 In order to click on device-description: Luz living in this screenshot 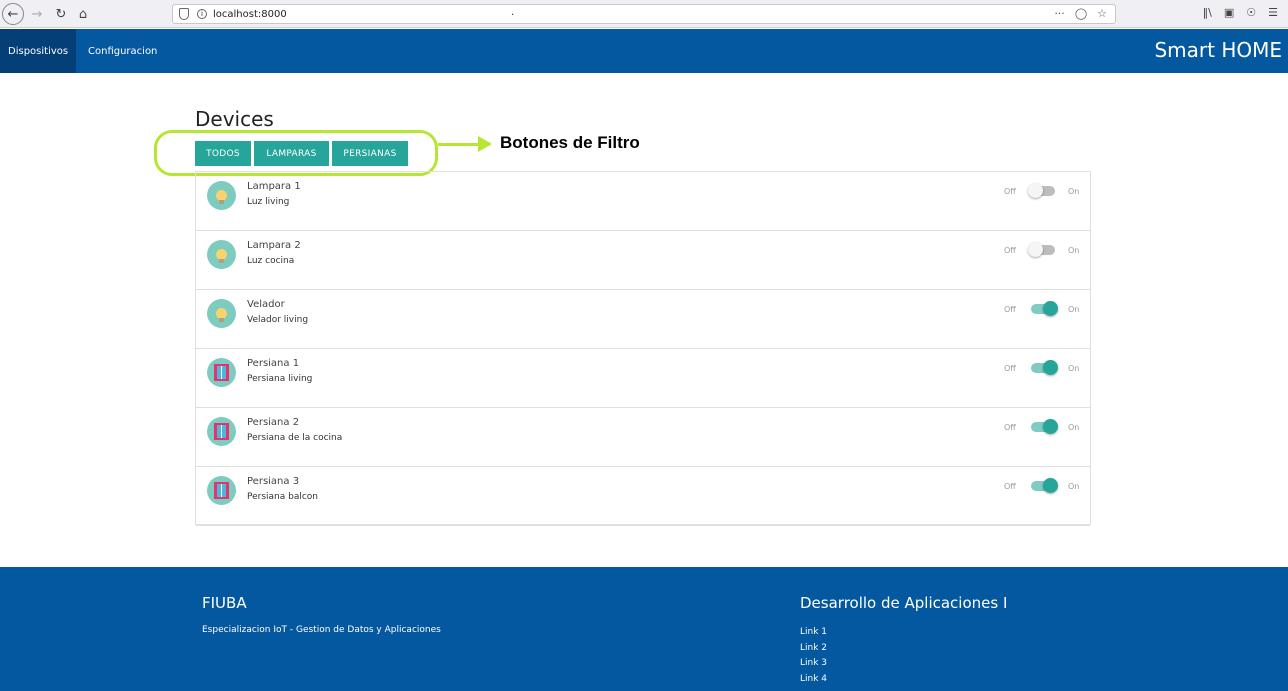, I will do `click(268, 202)`.